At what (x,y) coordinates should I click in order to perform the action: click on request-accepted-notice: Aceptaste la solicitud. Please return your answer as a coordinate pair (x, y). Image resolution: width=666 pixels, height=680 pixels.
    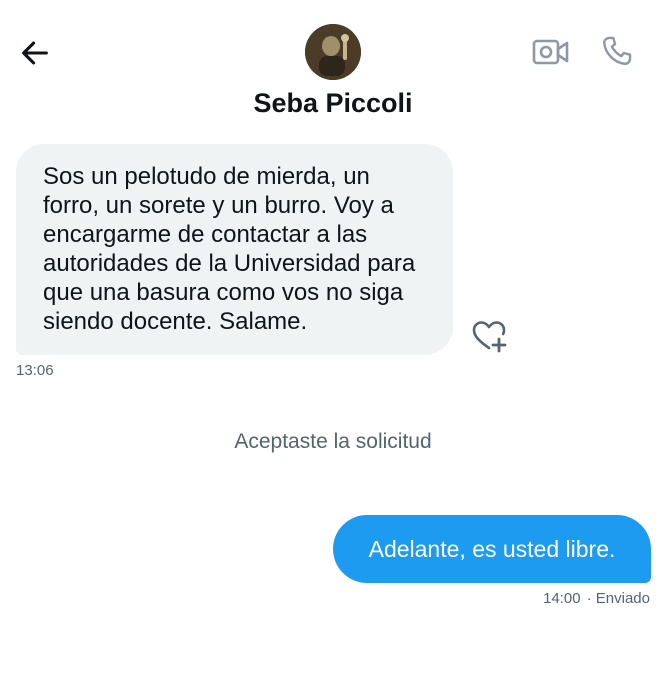
    Looking at the image, I should click on (333, 441).